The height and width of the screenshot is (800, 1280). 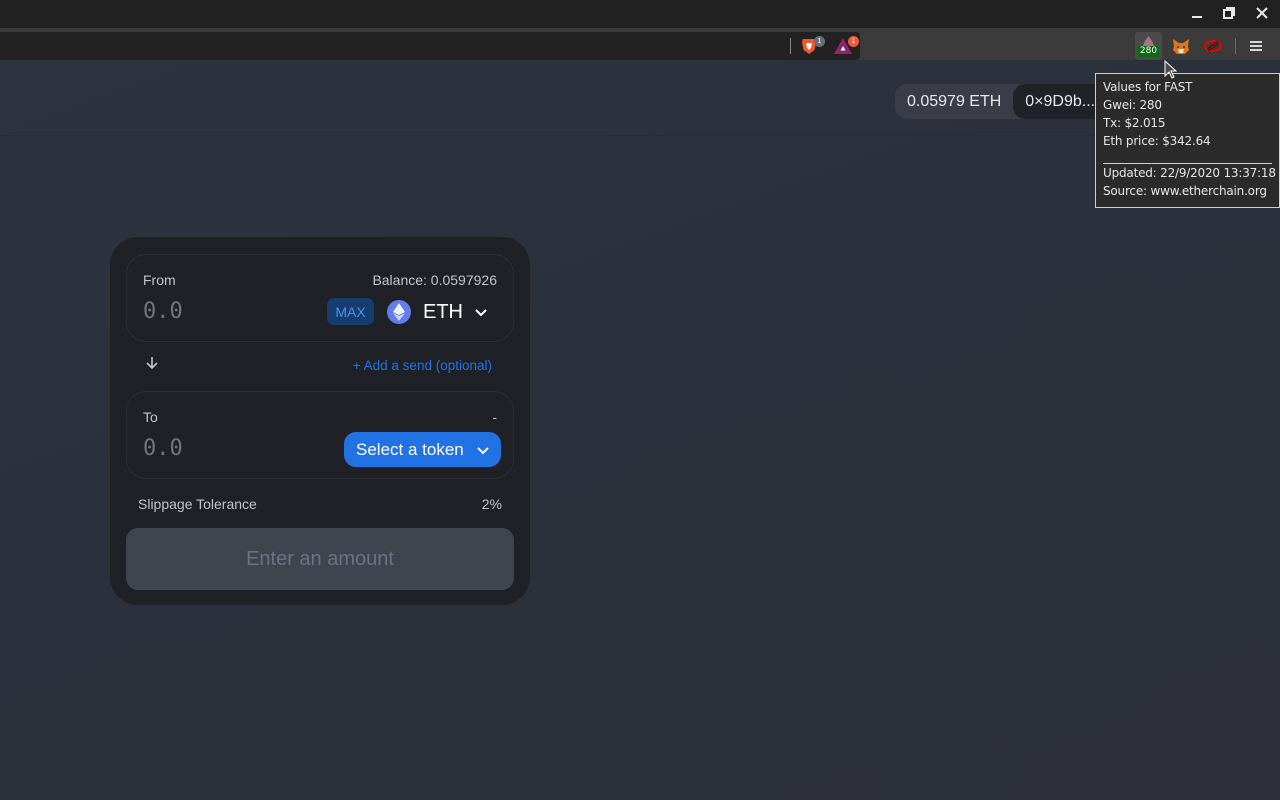 I want to click on eth-logo-icon, so click(x=399, y=312).